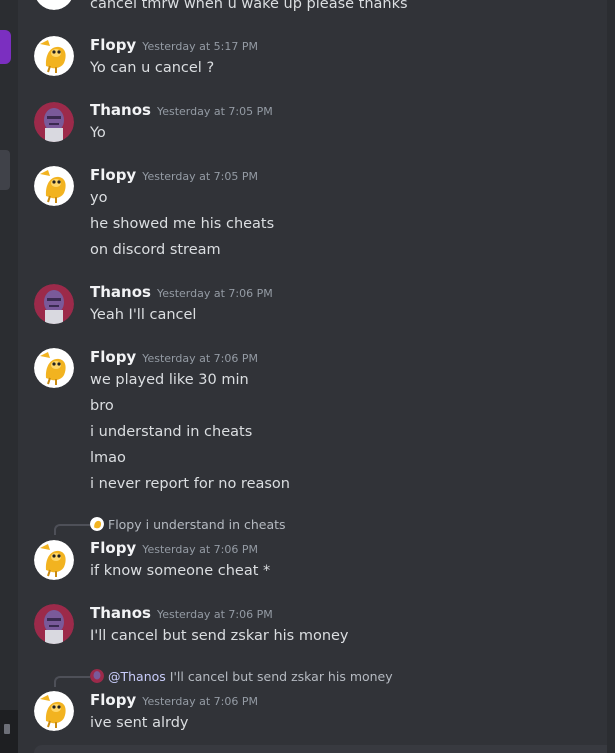 The image size is (615, 753). What do you see at coordinates (7, 729) in the screenshot?
I see `mic-icon` at bounding box center [7, 729].